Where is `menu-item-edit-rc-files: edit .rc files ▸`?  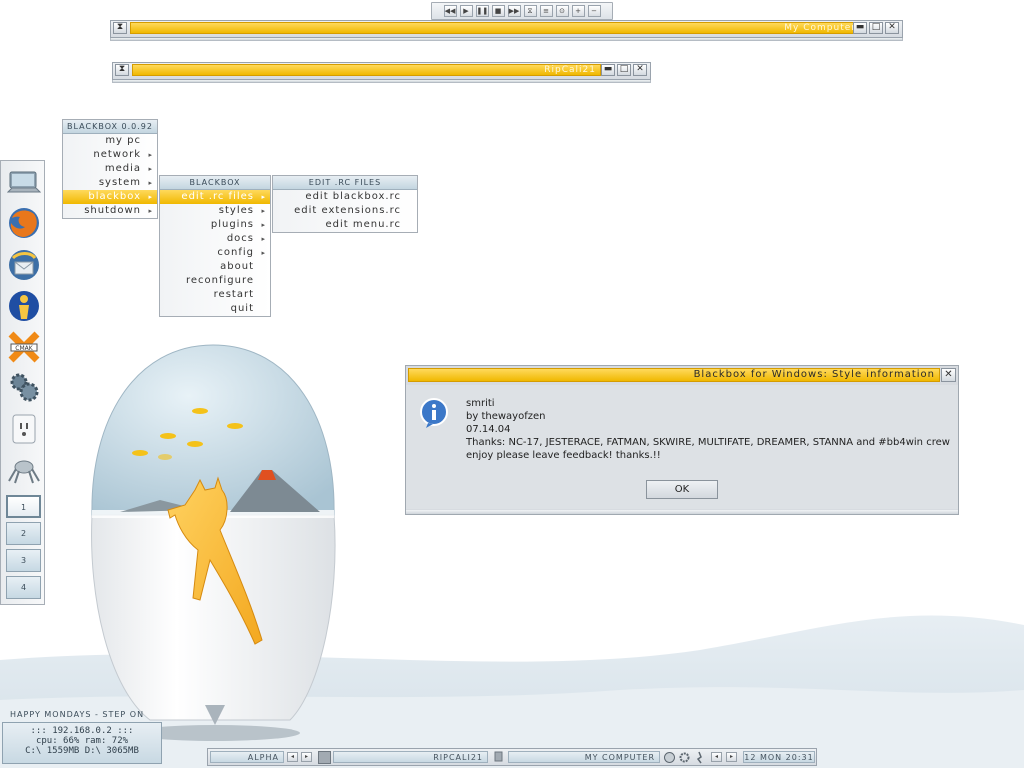
menu-item-edit-rc-files: edit .rc files ▸ is located at coordinates (215, 197).